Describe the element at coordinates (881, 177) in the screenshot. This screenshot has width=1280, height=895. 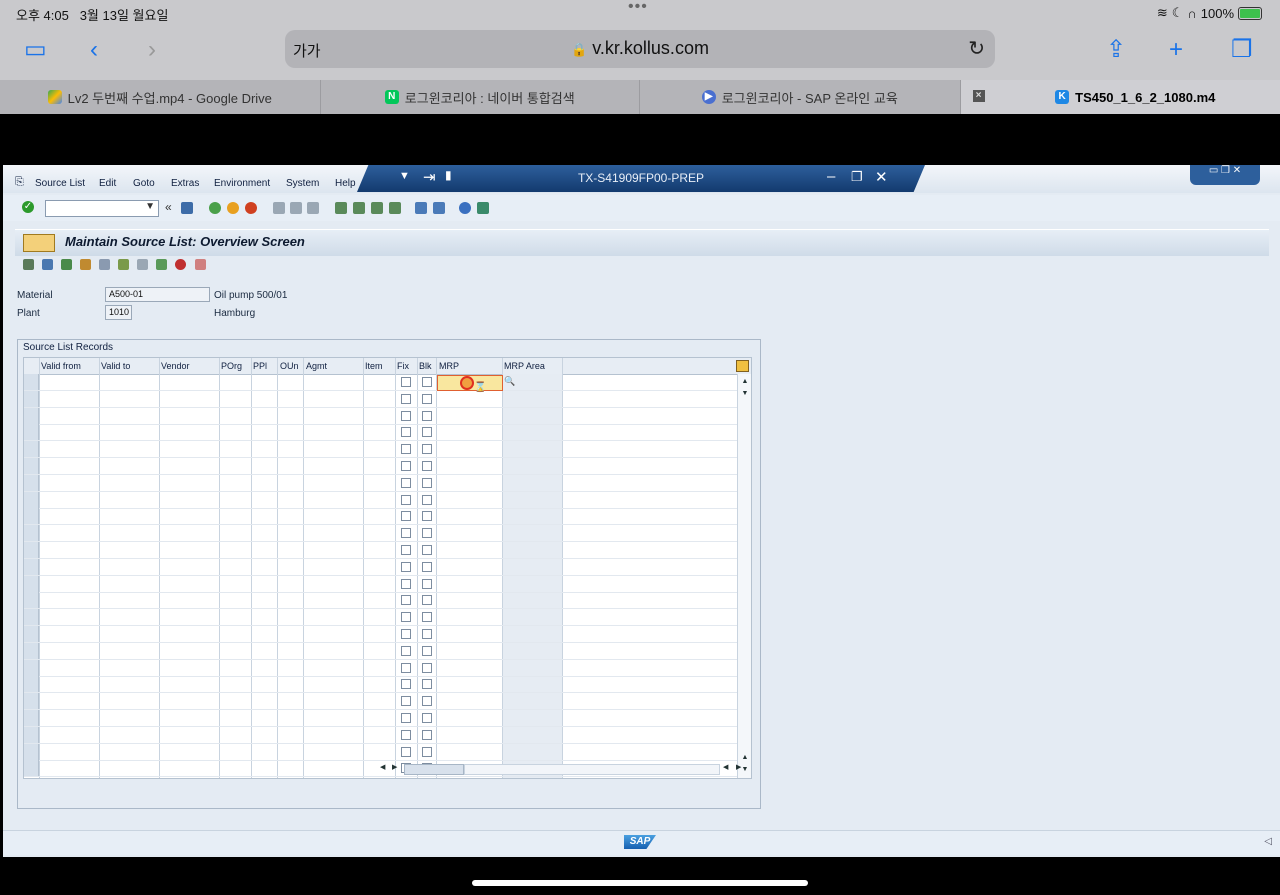
I see `close-icon: ✕` at that location.